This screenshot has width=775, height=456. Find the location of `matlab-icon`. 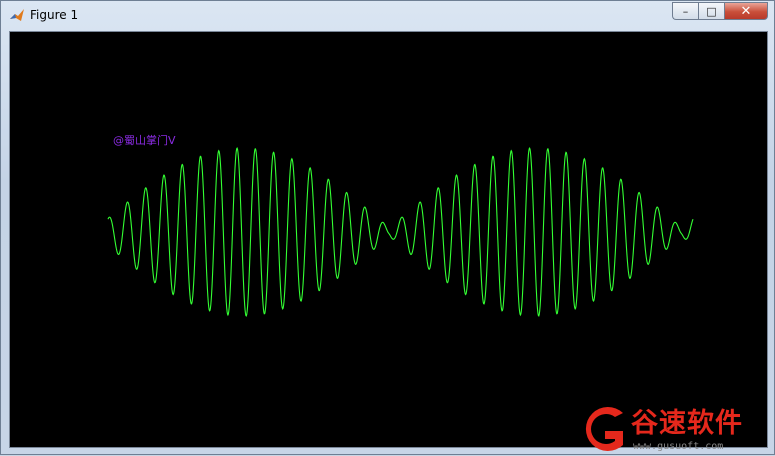

matlab-icon is located at coordinates (17, 15).